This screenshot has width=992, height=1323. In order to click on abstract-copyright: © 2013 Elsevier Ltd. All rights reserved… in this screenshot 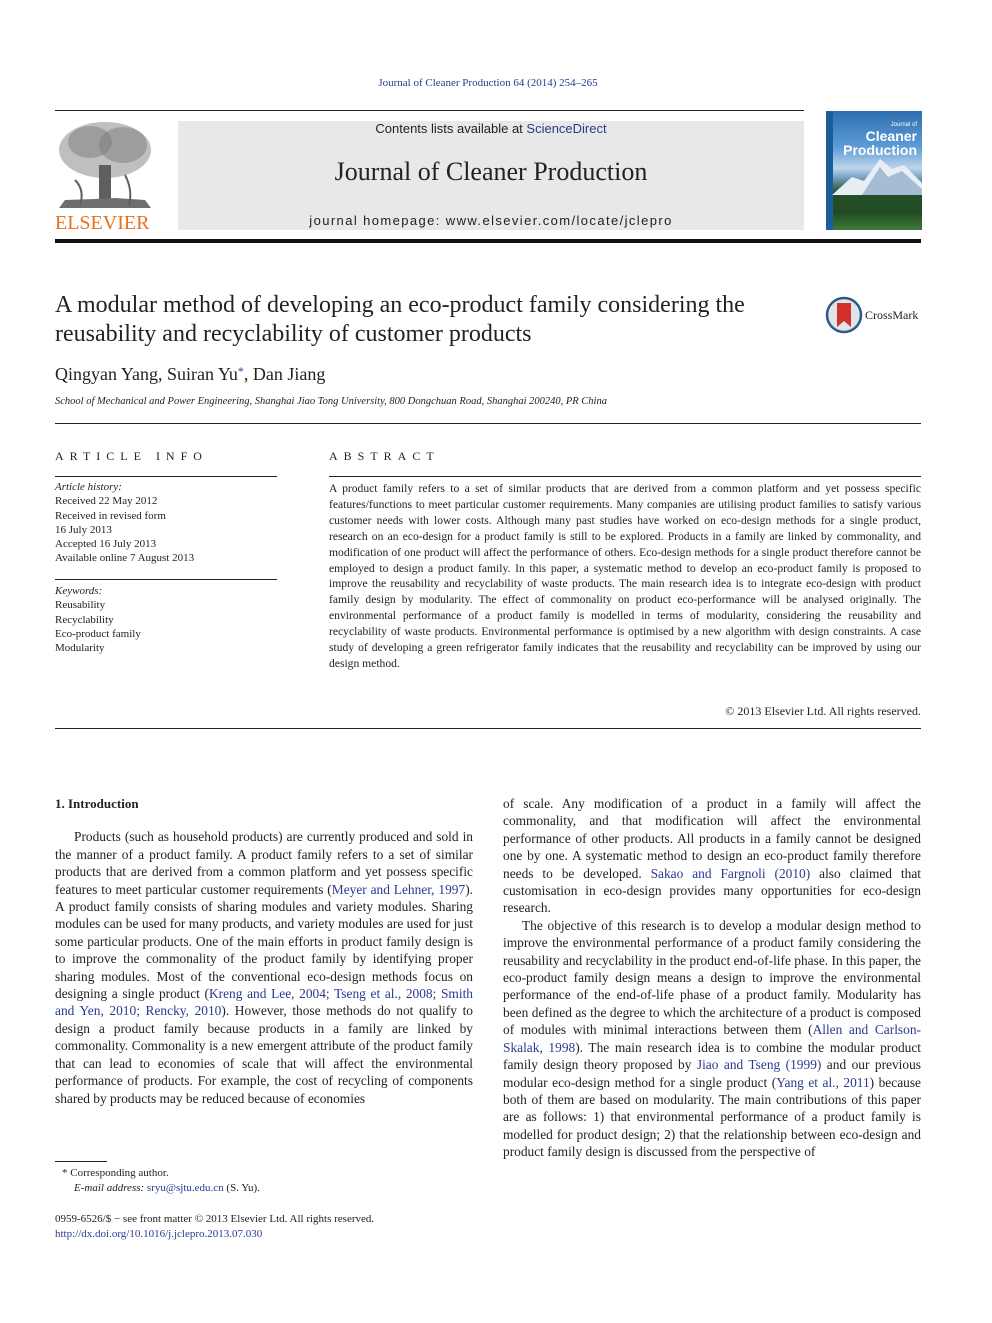, I will do `click(823, 711)`.